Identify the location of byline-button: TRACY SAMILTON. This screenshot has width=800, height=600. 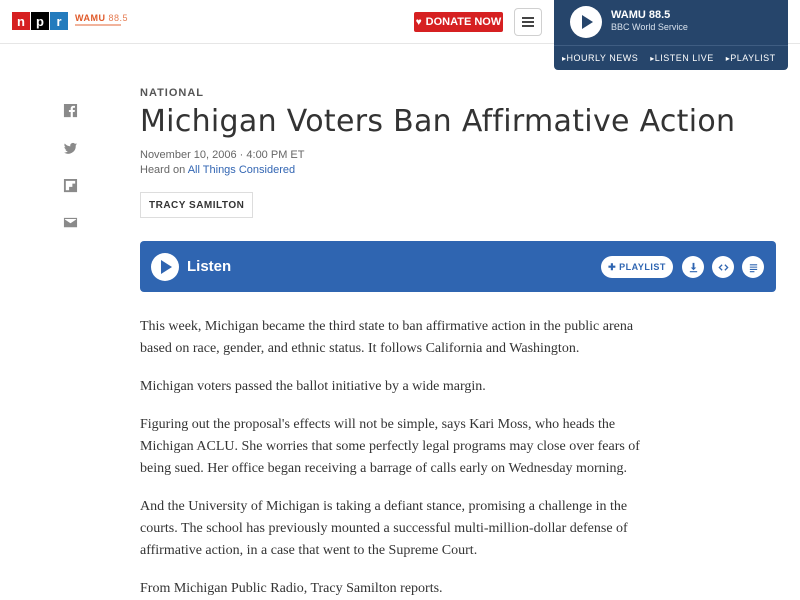
(197, 205).